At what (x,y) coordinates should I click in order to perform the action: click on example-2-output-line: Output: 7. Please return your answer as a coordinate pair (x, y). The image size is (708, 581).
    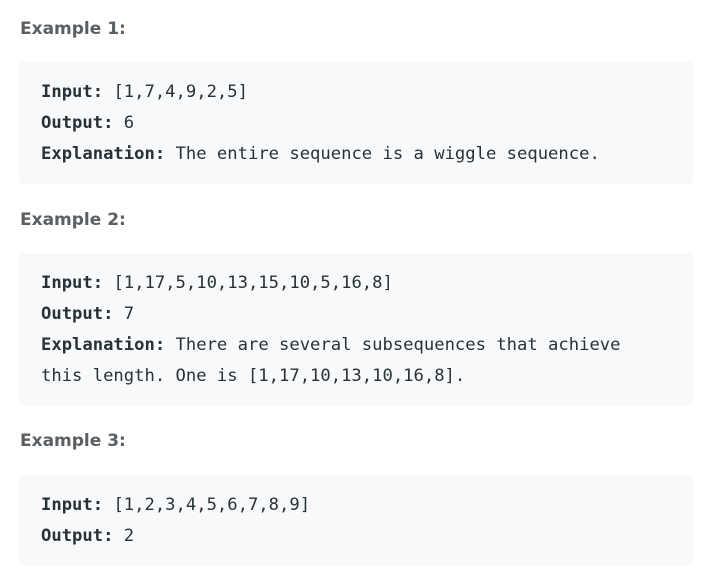
    Looking at the image, I should click on (367, 314).